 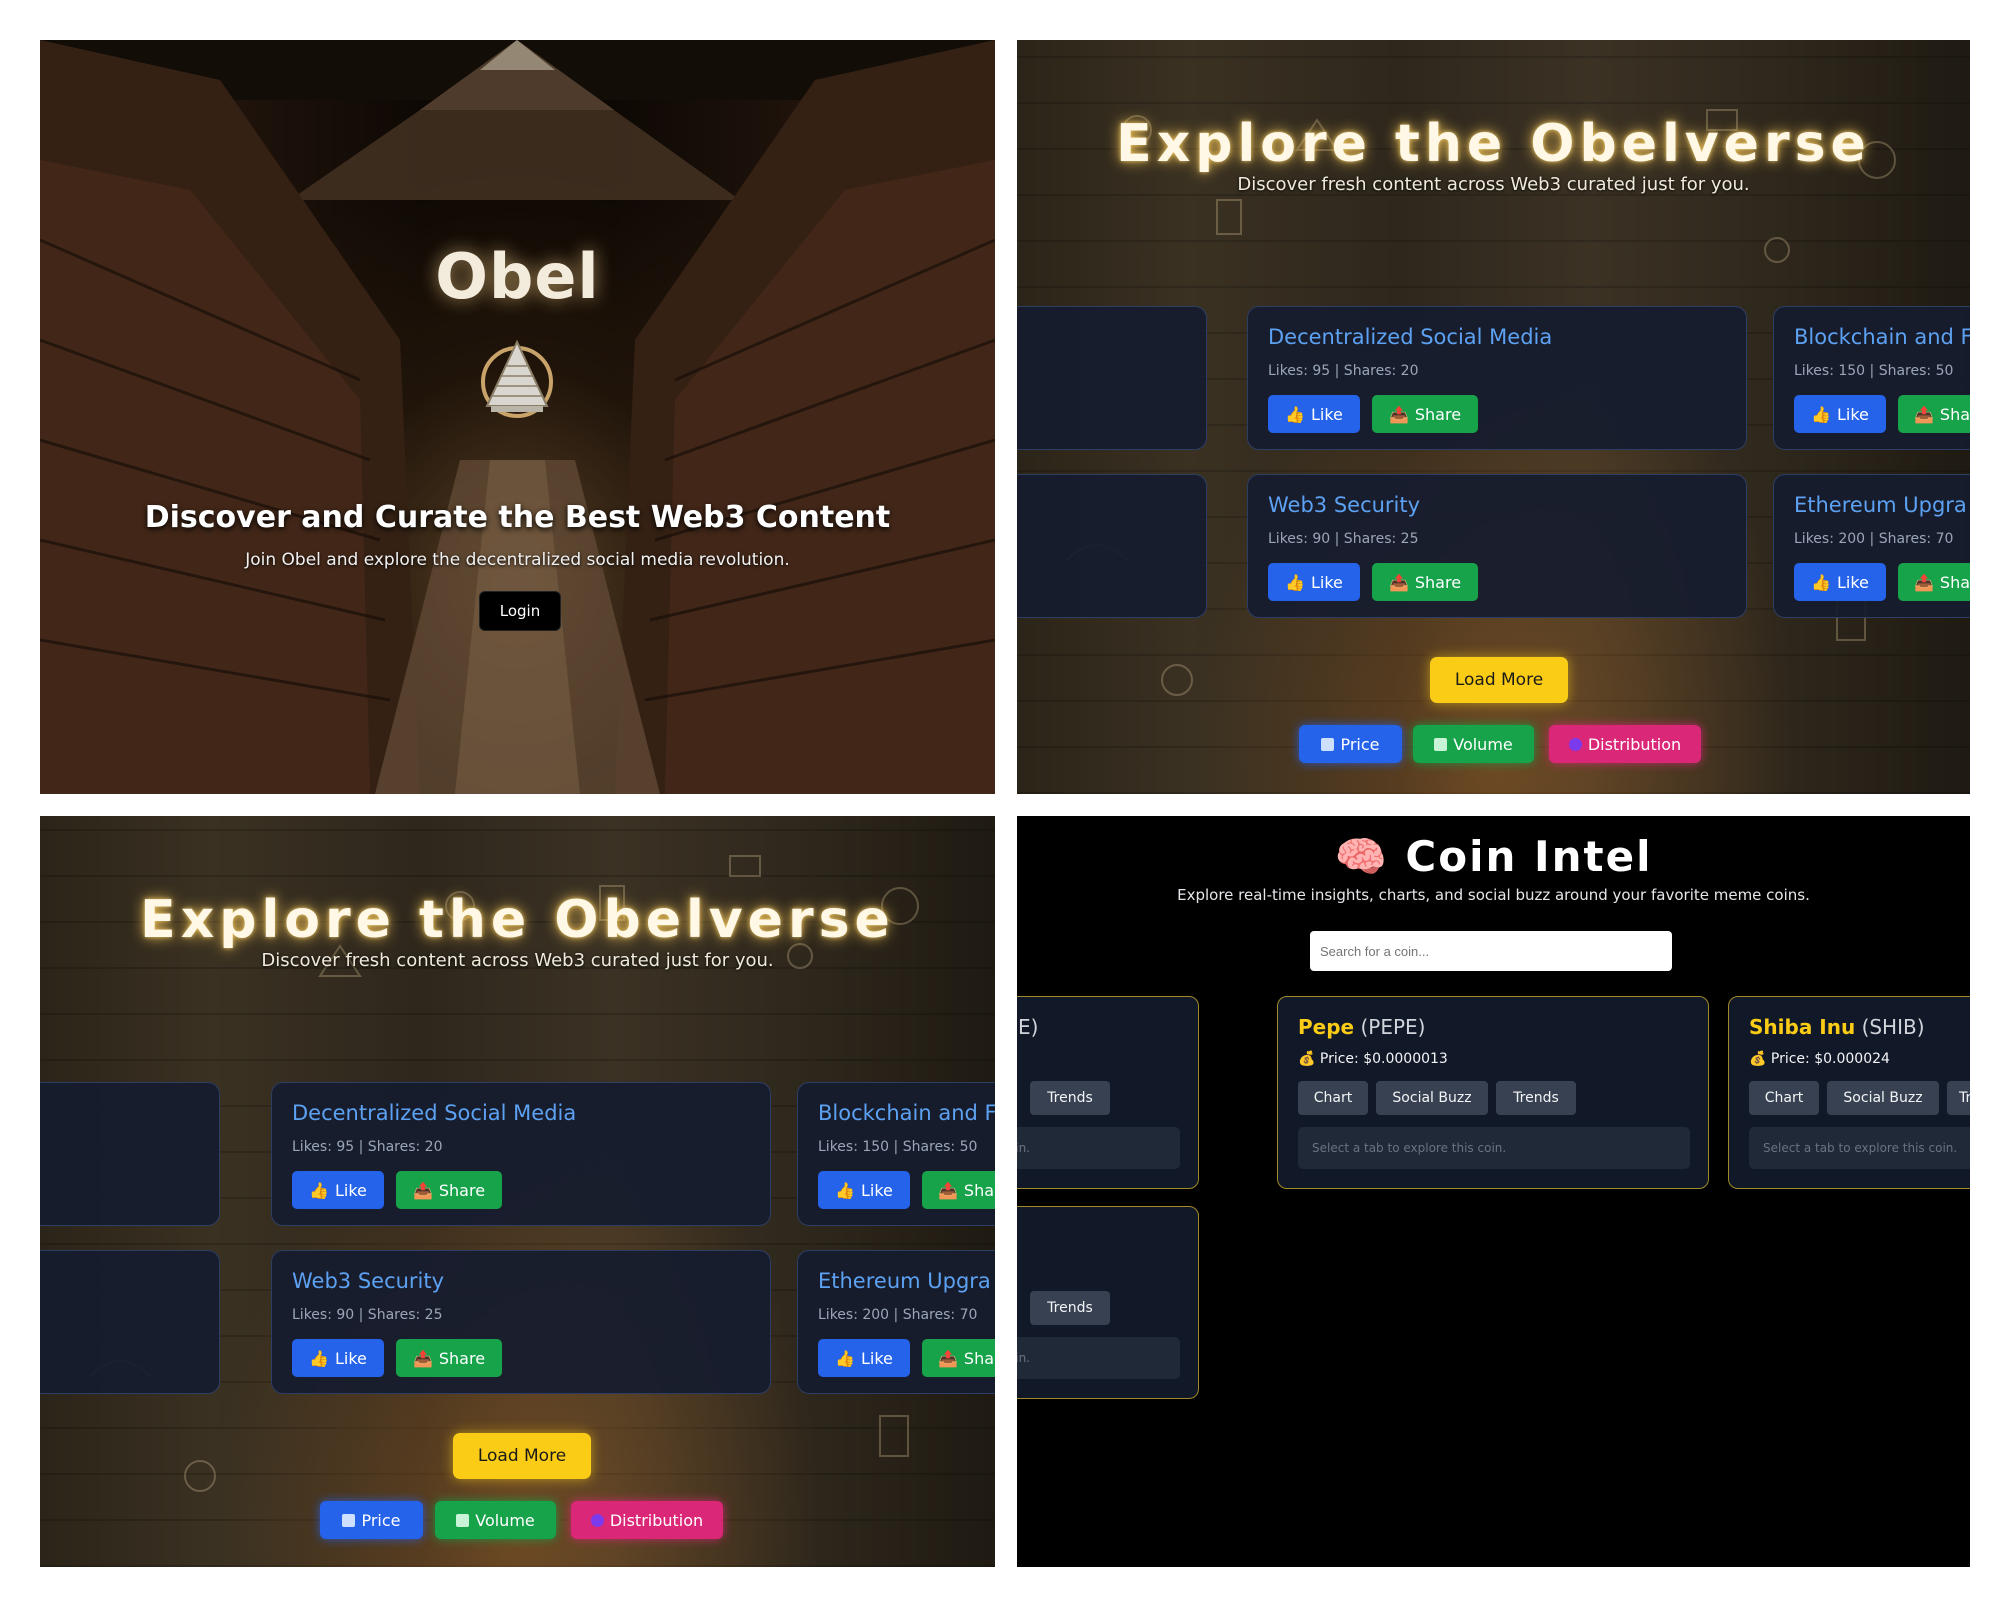 What do you see at coordinates (597, 1520) in the screenshot?
I see `spiral-icon` at bounding box center [597, 1520].